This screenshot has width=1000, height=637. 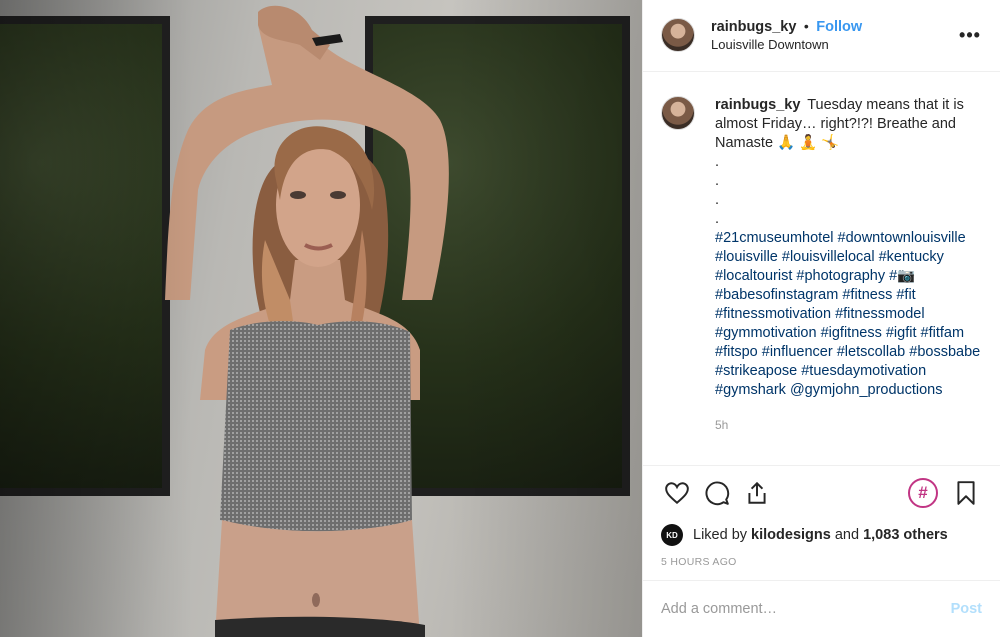 I want to click on bookmark-icon, so click(x=966, y=493).